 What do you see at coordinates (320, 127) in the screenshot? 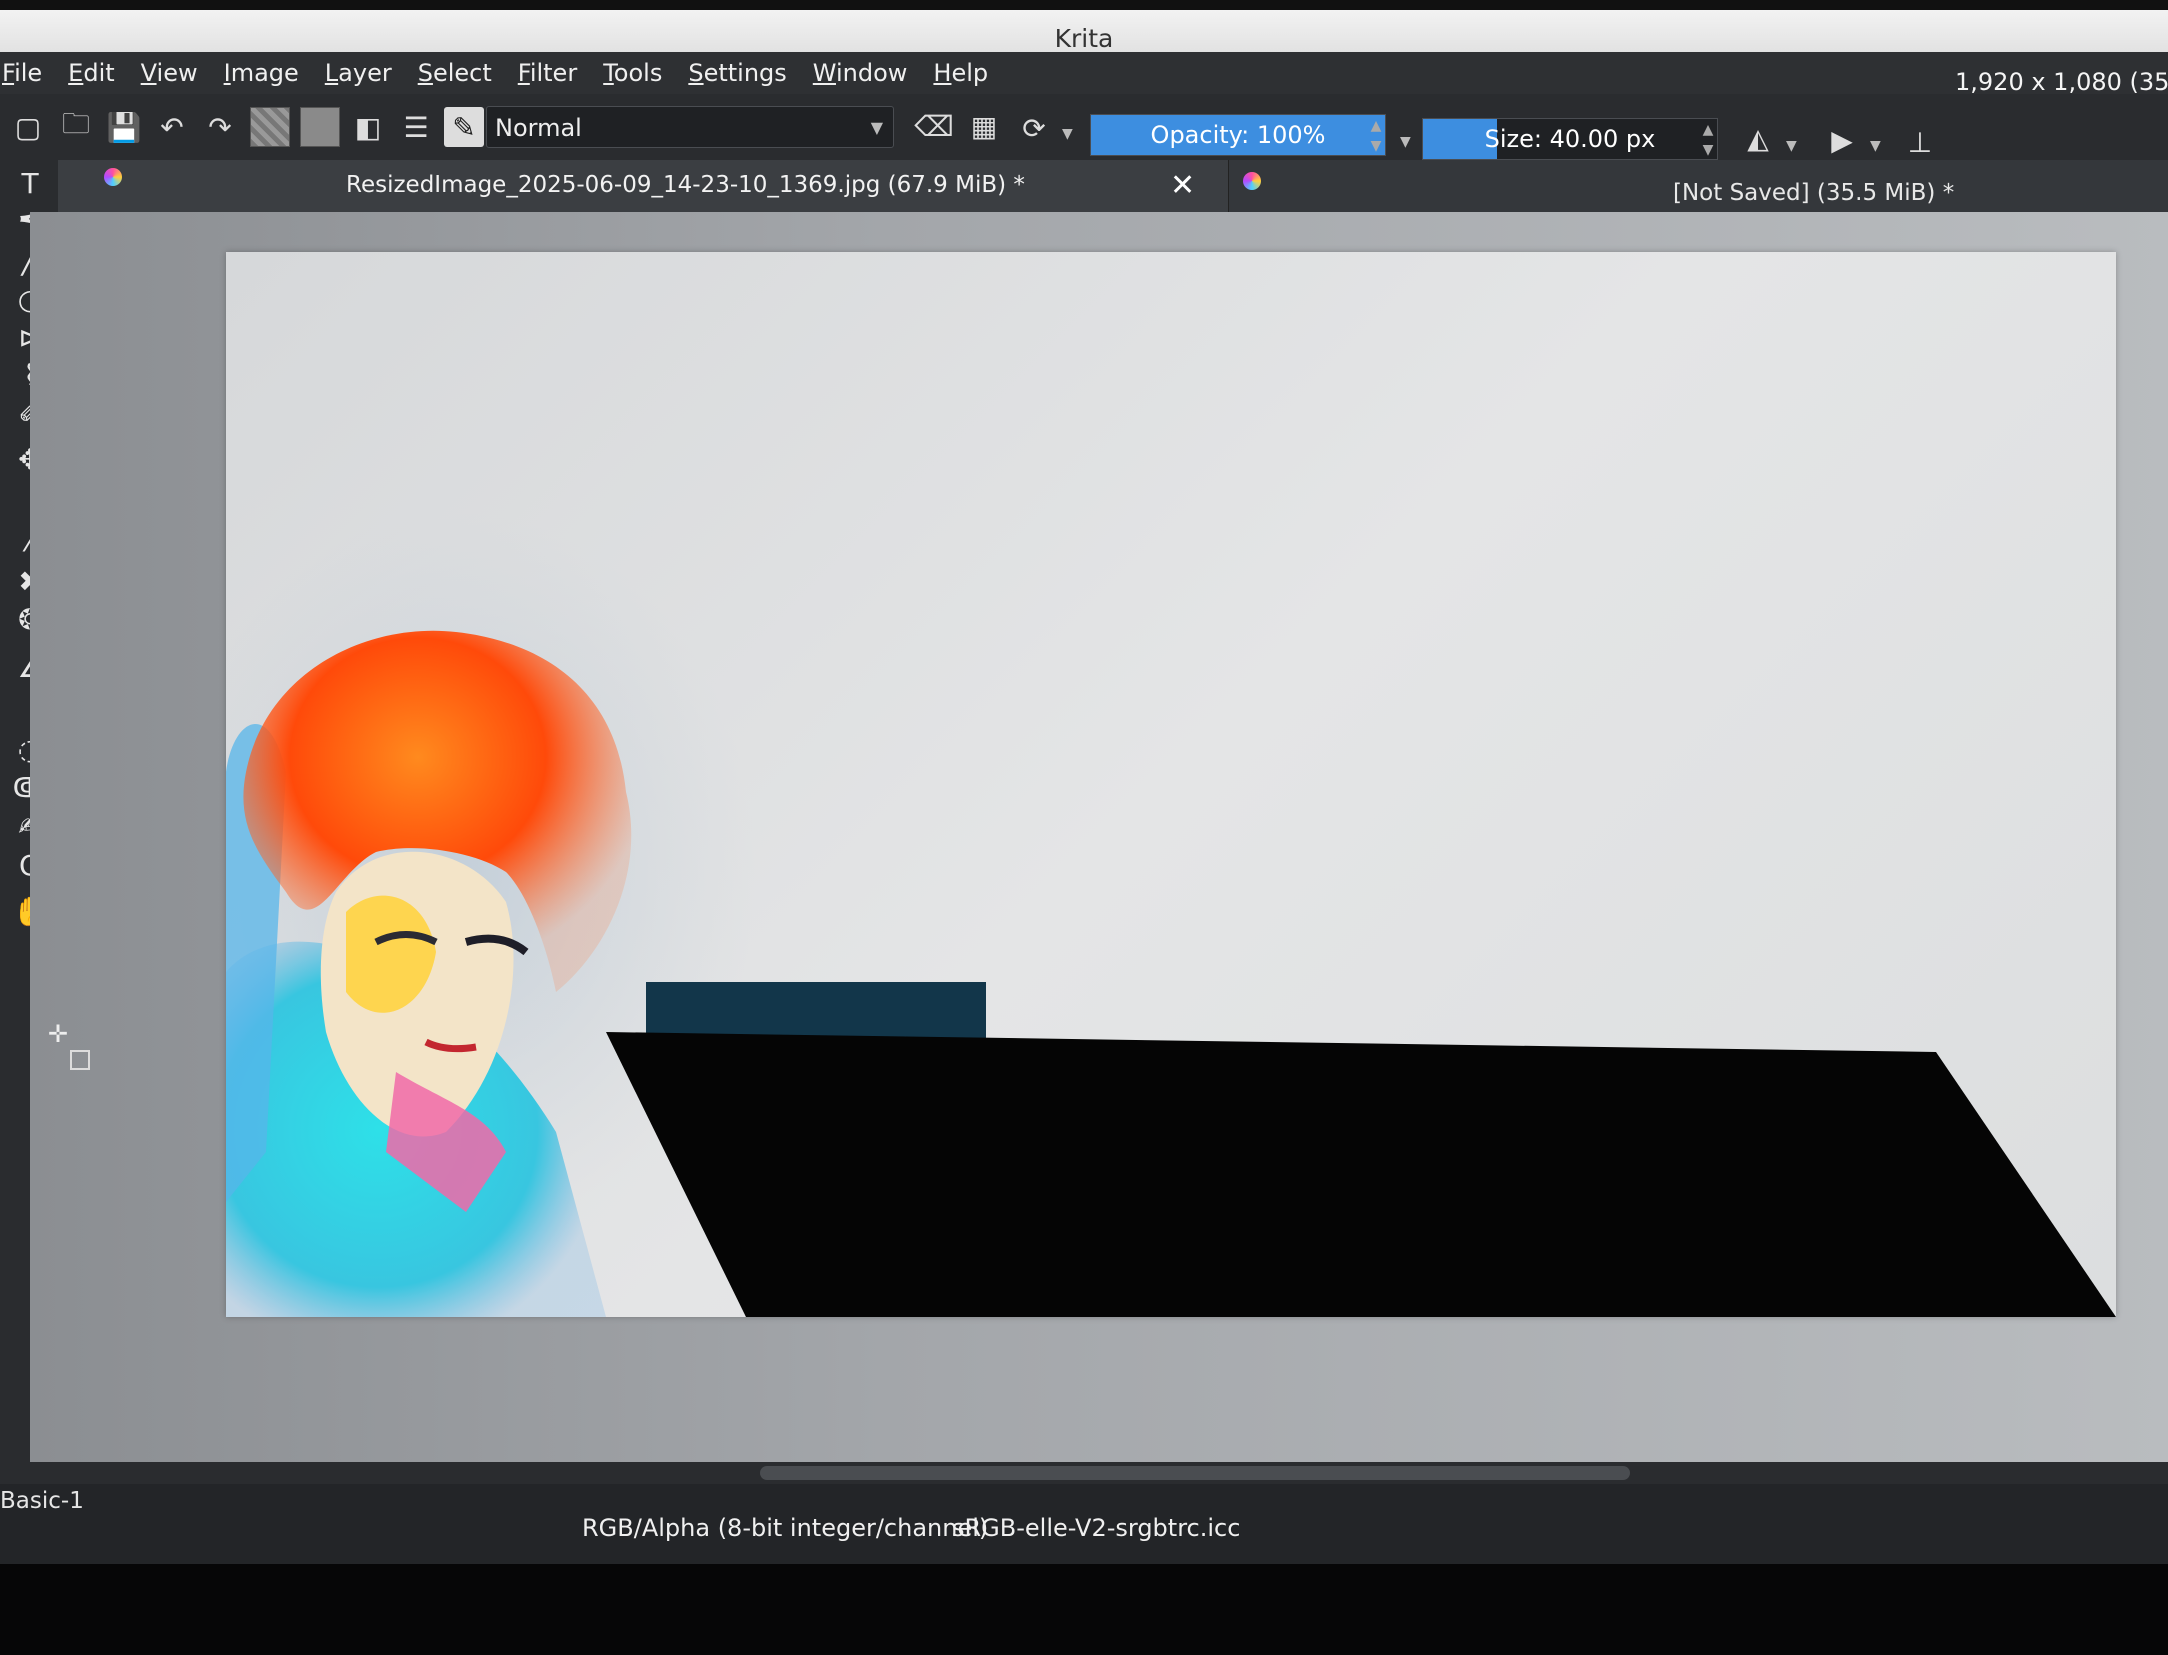
I see `pattern-icon` at bounding box center [320, 127].